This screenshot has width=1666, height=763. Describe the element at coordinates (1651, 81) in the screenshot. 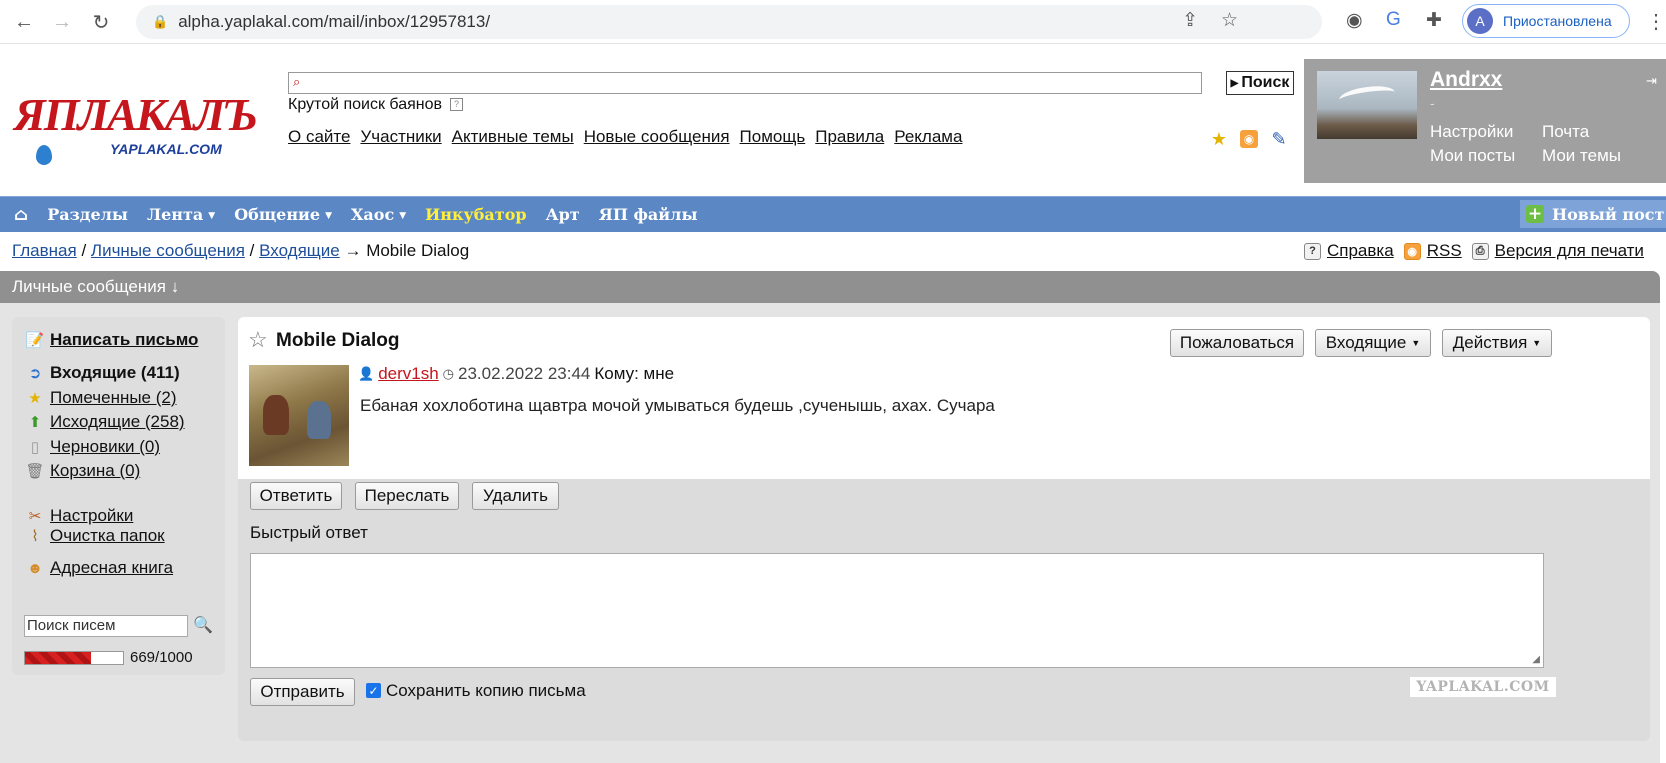

I see `logout-icon: ⇥` at that location.